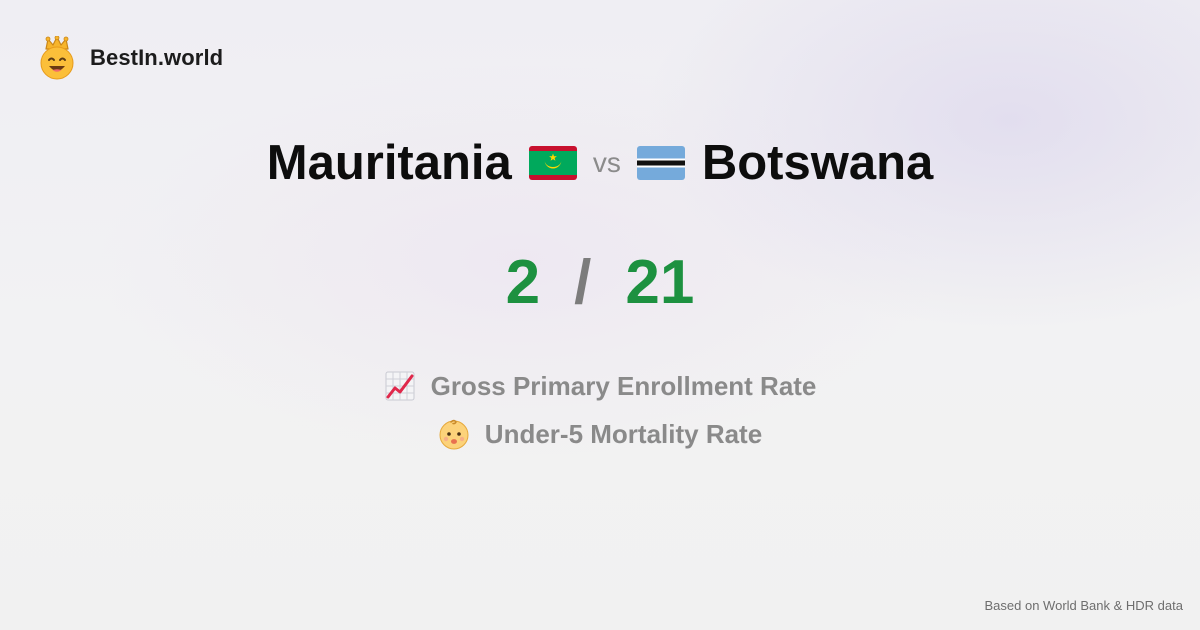 This screenshot has width=1200, height=630. Describe the element at coordinates (57, 58) in the screenshot. I see `crowned-smiley-icon` at that location.